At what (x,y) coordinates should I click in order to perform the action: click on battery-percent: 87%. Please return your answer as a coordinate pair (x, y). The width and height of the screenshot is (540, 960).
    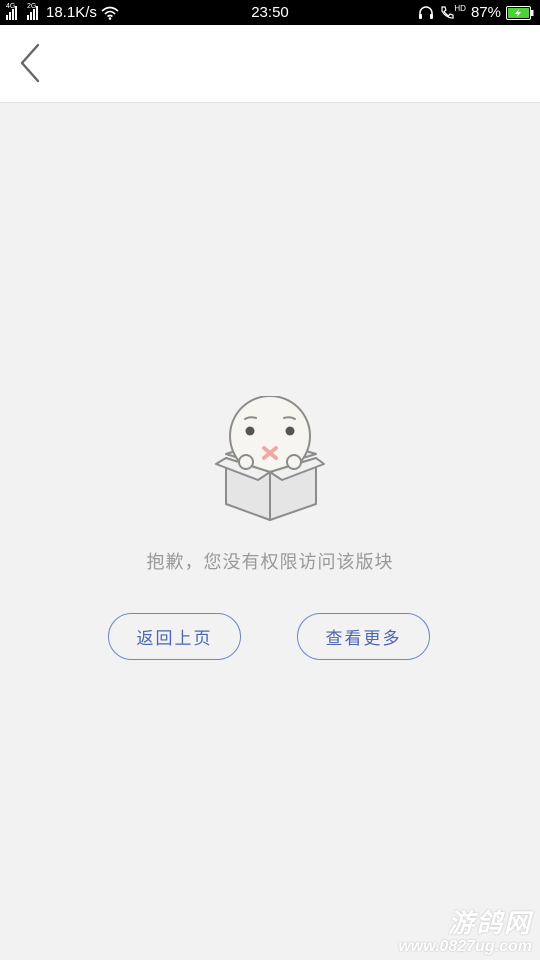
    Looking at the image, I should click on (485, 12).